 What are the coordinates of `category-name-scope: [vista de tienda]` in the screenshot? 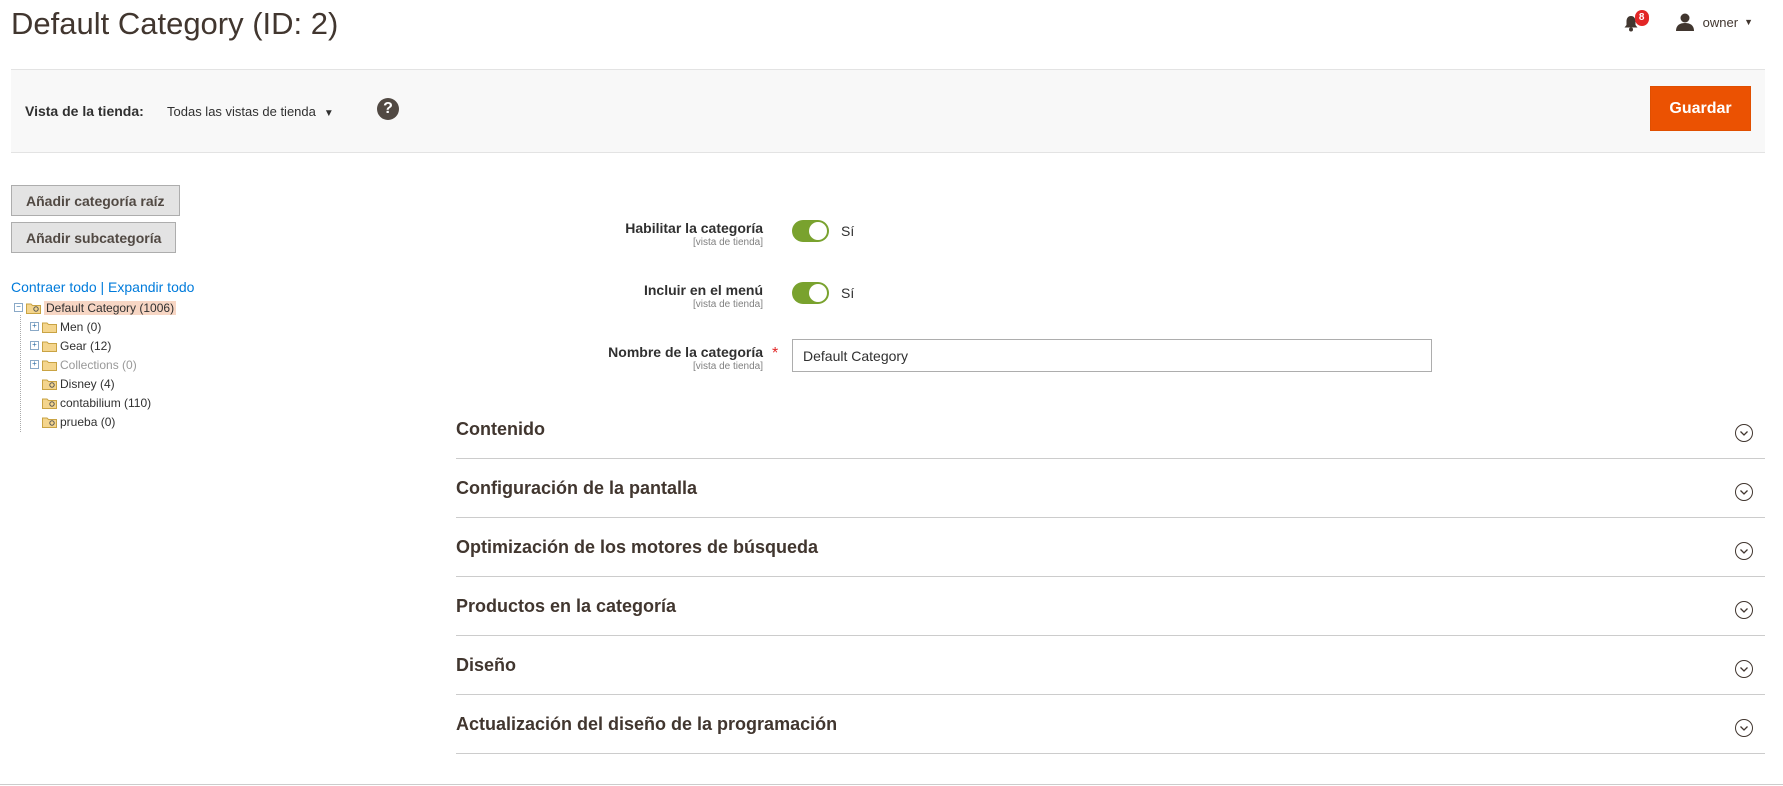 It's located at (727, 366).